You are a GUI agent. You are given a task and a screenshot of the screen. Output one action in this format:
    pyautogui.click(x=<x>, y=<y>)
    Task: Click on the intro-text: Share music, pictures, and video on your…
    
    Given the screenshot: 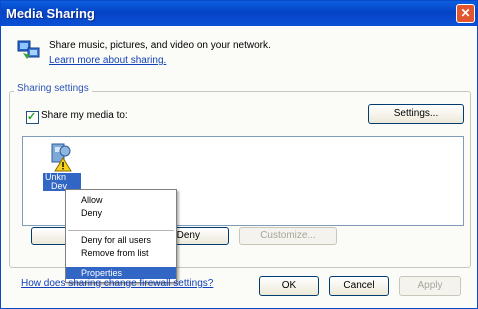 What is the action you would take?
    pyautogui.click(x=160, y=45)
    